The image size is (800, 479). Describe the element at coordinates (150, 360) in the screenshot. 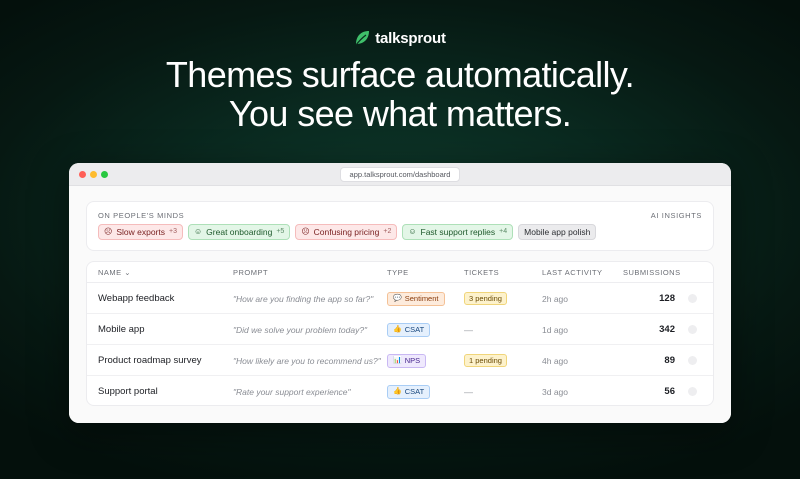

I see `row-name: Product roadmap survey` at that location.